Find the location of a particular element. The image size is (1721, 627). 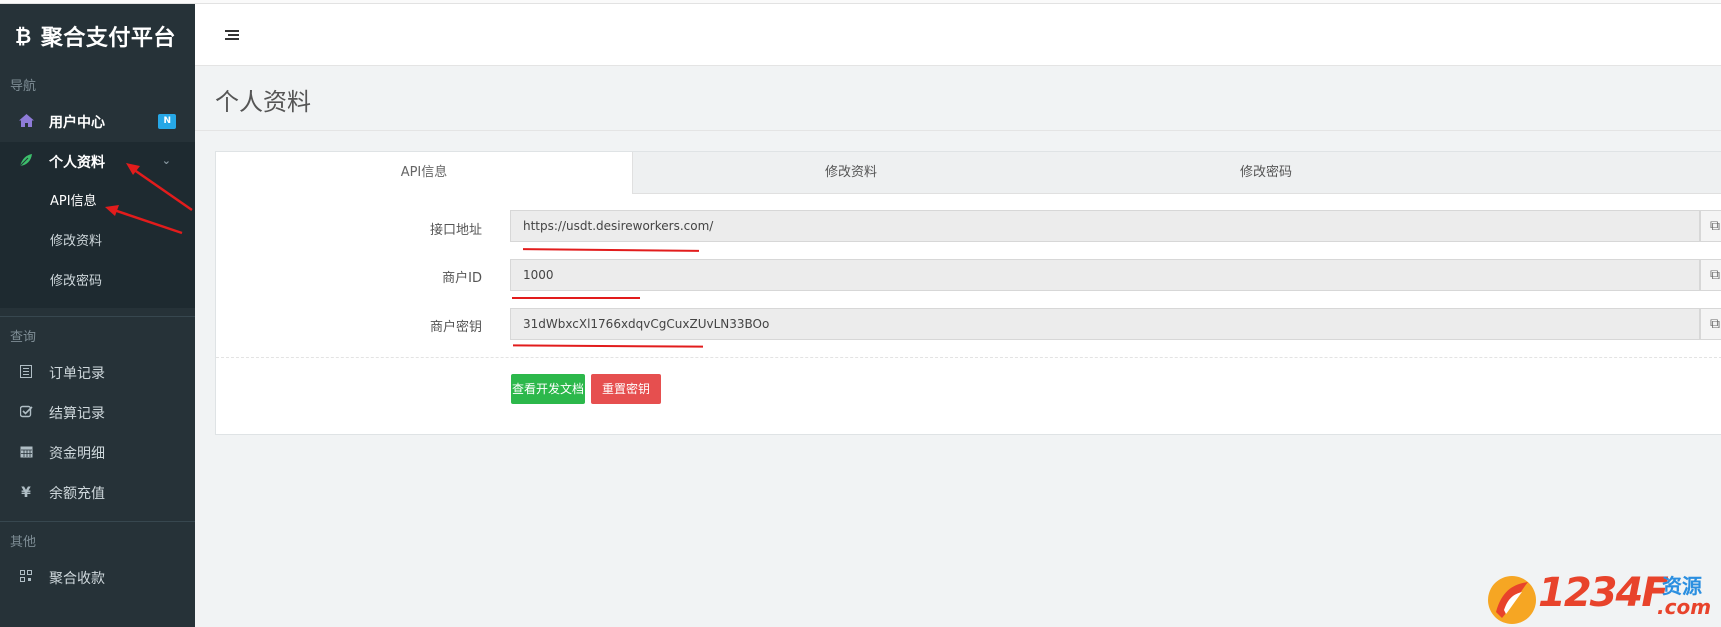

api-url-field: https://usdt.desireworkers.com/ is located at coordinates (1105, 226).